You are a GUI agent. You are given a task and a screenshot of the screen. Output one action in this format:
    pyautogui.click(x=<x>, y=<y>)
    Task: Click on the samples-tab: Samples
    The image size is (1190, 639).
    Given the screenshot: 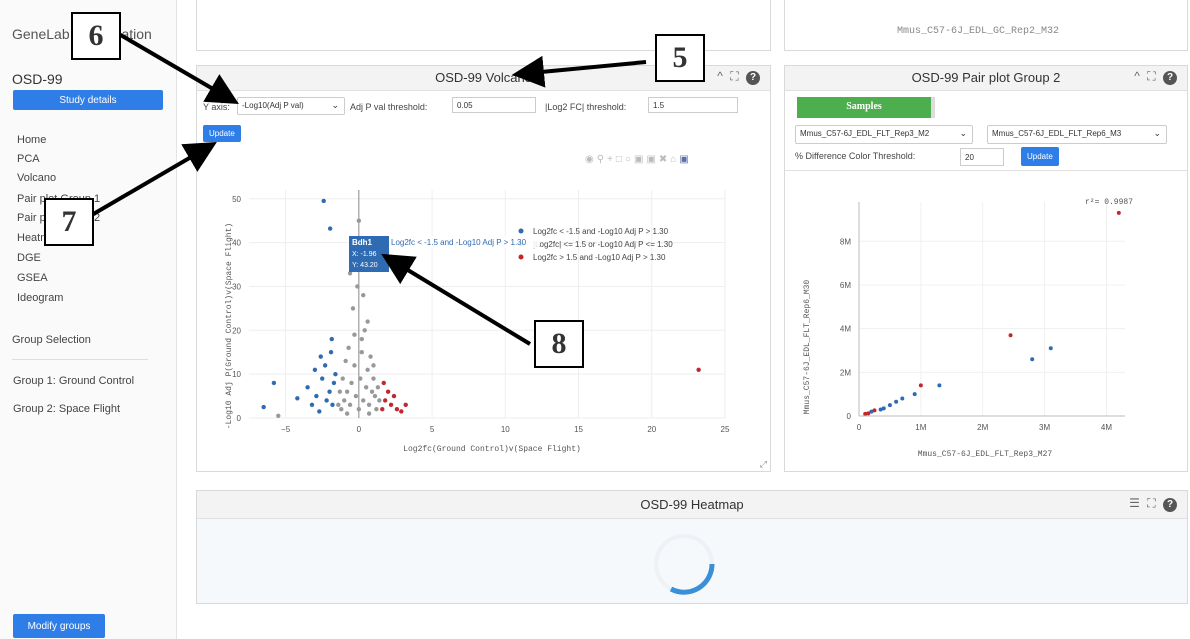 What is the action you would take?
    pyautogui.click(x=864, y=107)
    